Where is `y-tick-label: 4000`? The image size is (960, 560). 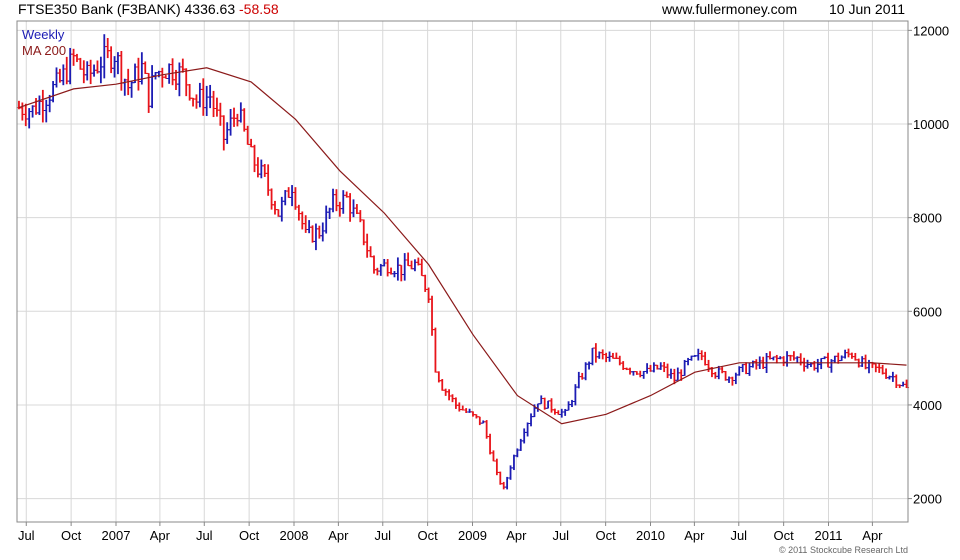 y-tick-label: 4000 is located at coordinates (927, 405).